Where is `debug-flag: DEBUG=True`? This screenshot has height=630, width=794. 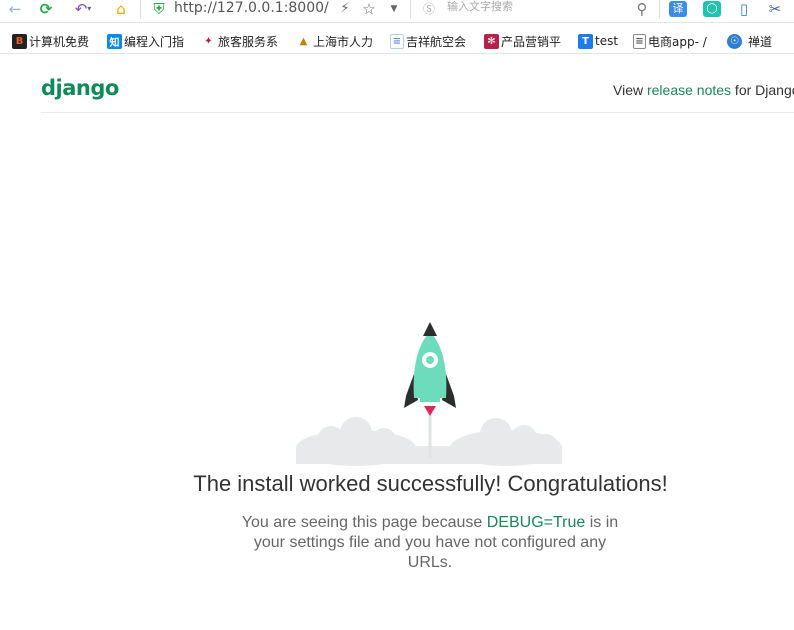
debug-flag: DEBUG=True is located at coordinates (536, 522).